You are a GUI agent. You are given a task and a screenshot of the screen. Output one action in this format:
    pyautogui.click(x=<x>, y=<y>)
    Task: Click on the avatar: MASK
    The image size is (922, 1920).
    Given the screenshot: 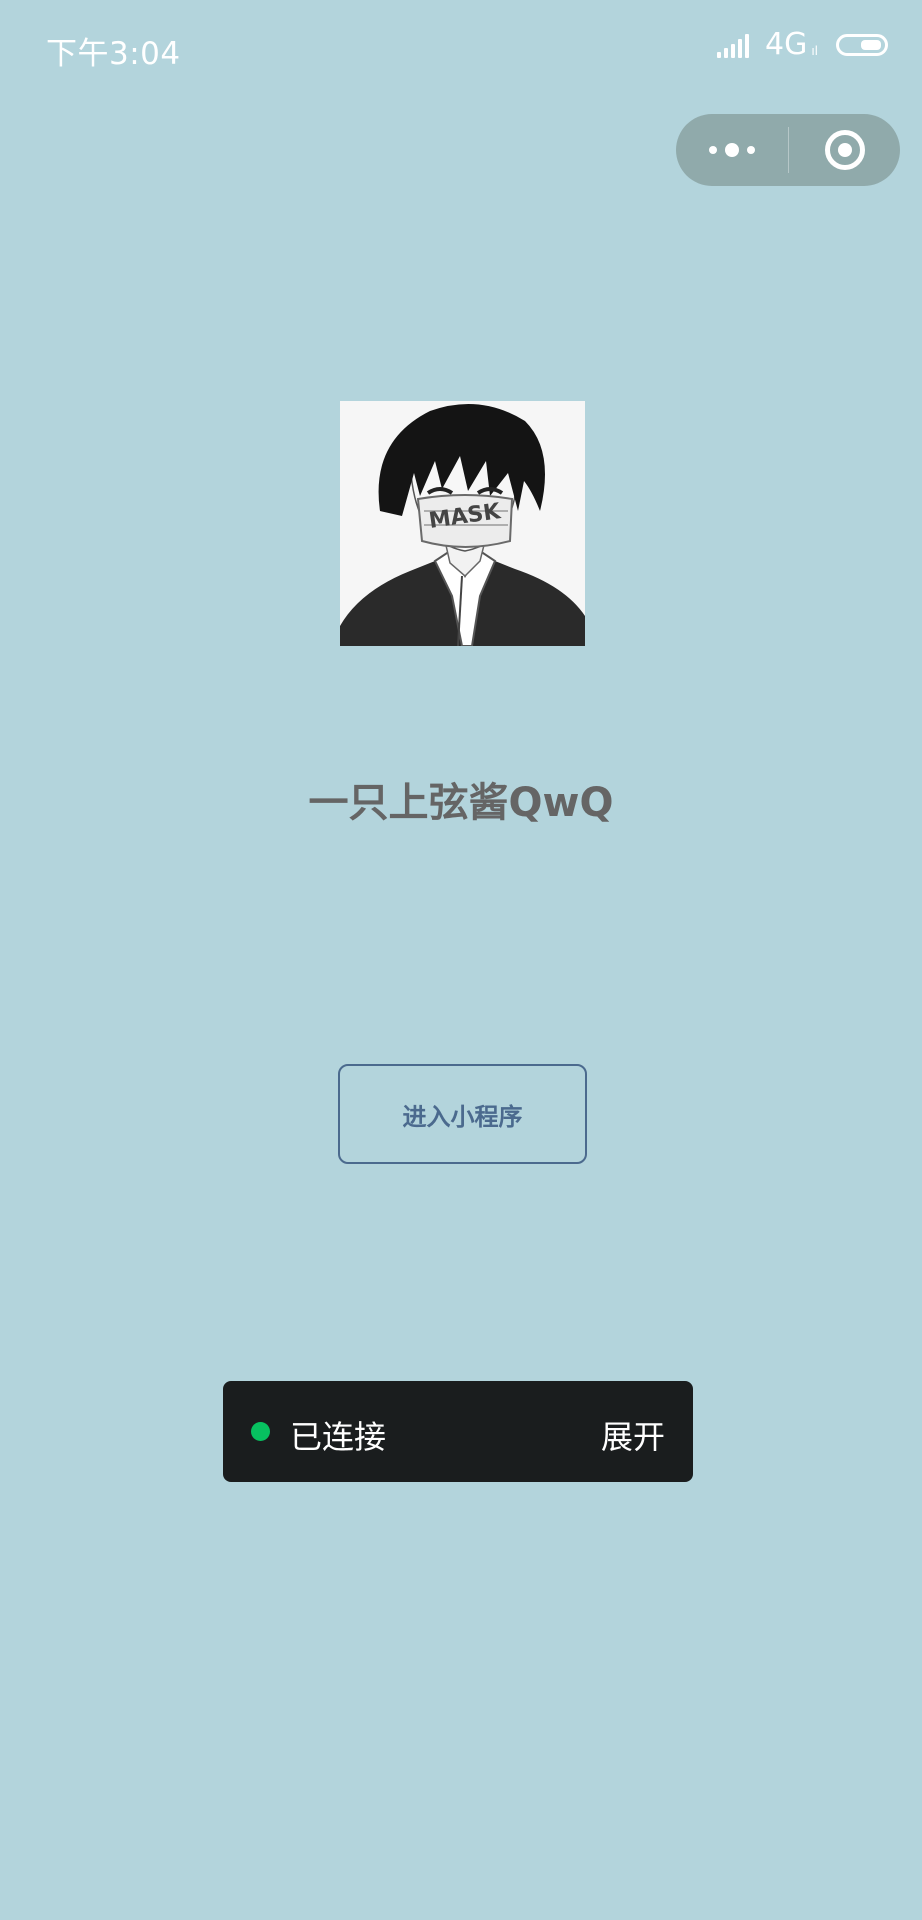 What is the action you would take?
    pyautogui.click(x=462, y=523)
    